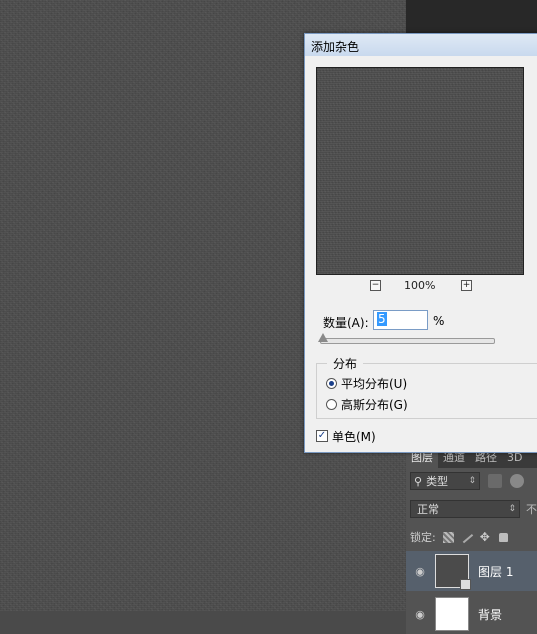 This screenshot has height=634, width=537. Describe the element at coordinates (503, 537) in the screenshot. I see `lock-all-icon` at that location.